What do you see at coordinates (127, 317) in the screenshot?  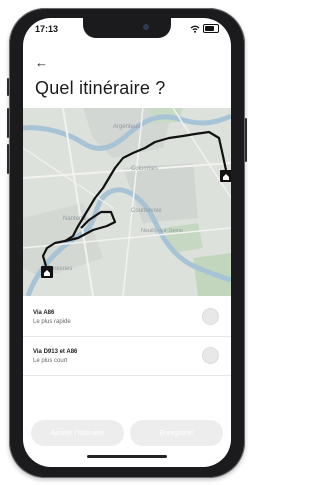 I see `route-option: Via A86 Le plus rapide` at bounding box center [127, 317].